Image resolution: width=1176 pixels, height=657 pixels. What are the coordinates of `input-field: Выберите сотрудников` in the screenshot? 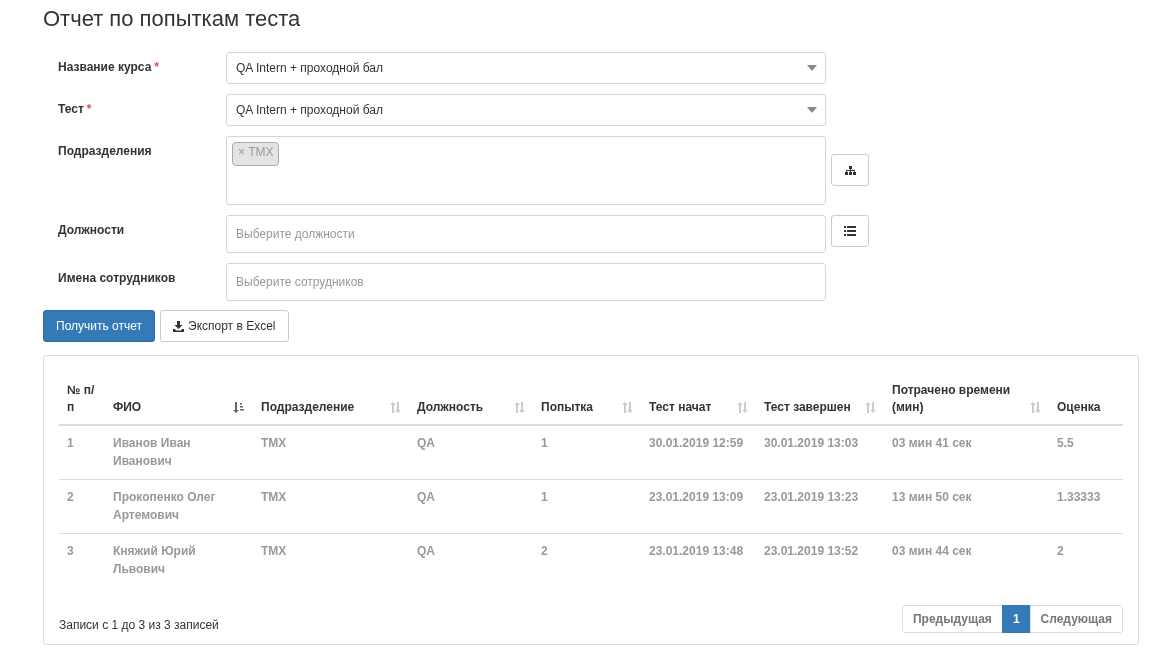 It's located at (526, 282).